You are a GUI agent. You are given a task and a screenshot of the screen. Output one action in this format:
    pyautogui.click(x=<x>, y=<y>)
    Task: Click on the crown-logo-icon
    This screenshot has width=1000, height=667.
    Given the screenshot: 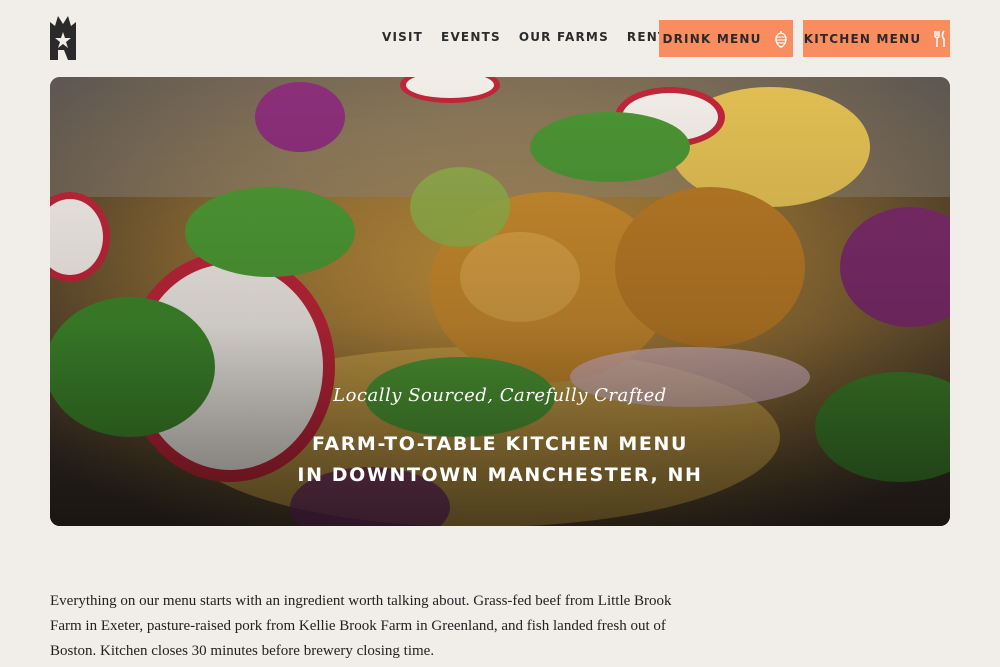 What is the action you would take?
    pyautogui.click(x=63, y=38)
    